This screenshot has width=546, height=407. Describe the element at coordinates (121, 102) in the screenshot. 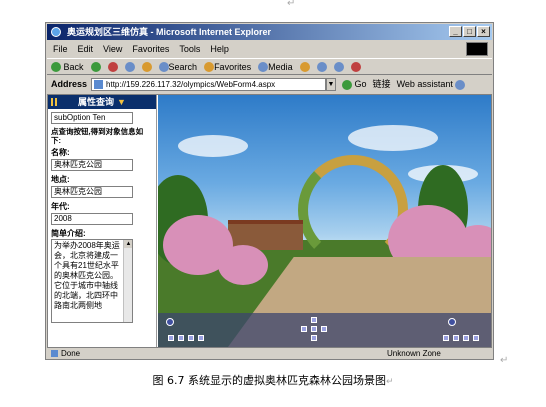

I see `dropdown-arrow-icon: ▼` at that location.